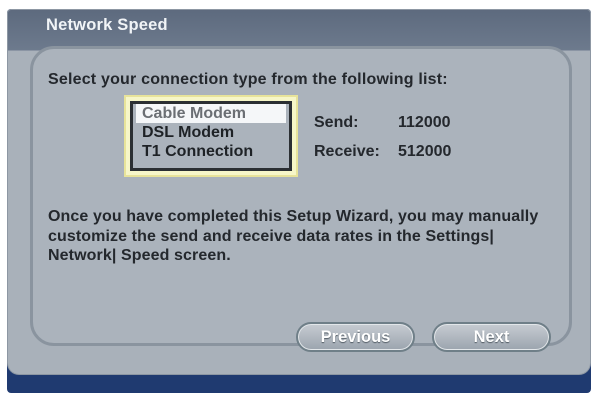 The width and height of the screenshot is (598, 395). Describe the element at coordinates (211, 132) in the screenshot. I see `list-item-dsl-modem: DSL Modem` at that location.